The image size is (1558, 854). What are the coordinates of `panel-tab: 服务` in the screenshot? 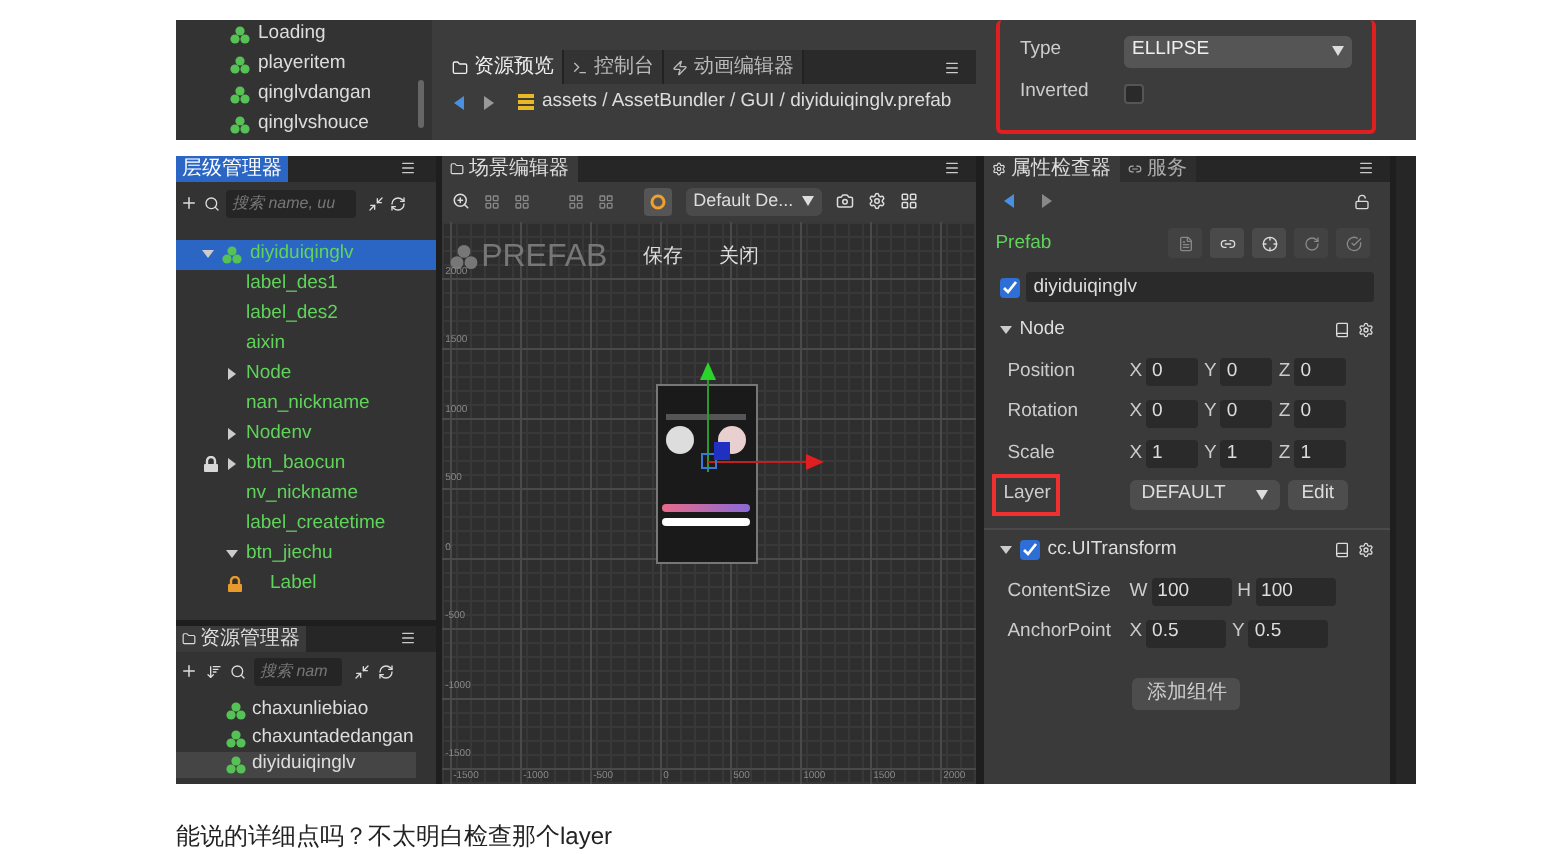 It's located at (1157, 168).